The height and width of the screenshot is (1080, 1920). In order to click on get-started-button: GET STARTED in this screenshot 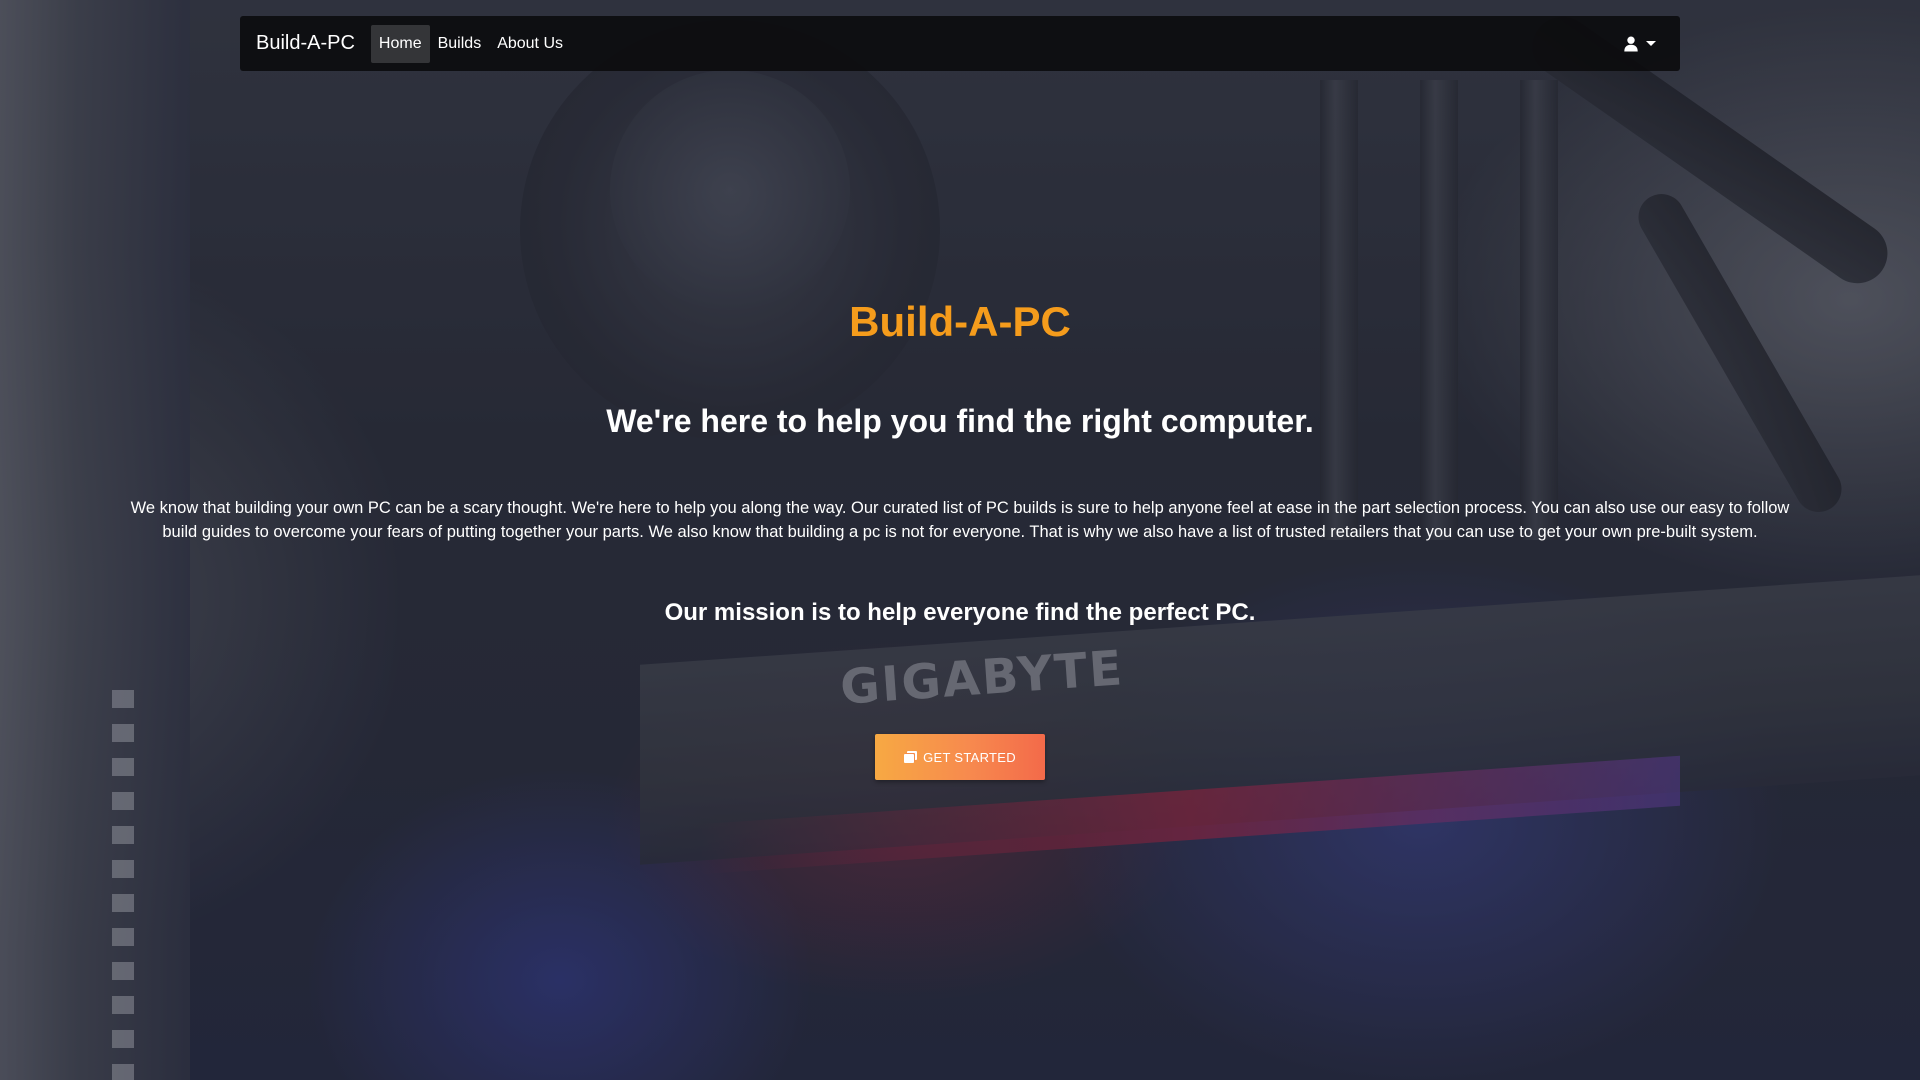, I will do `click(960, 757)`.